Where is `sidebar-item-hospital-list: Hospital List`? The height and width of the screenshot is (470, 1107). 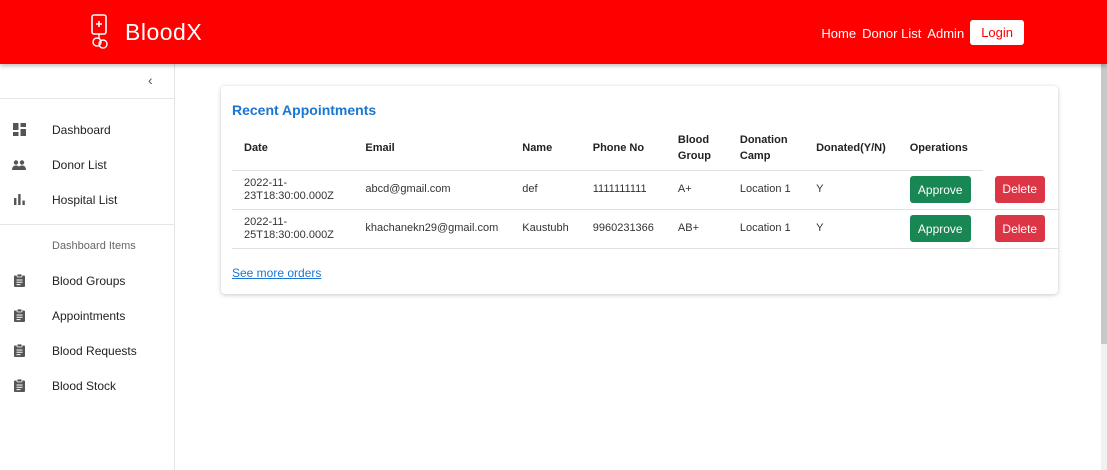
sidebar-item-hospital-list: Hospital List is located at coordinates (87, 199).